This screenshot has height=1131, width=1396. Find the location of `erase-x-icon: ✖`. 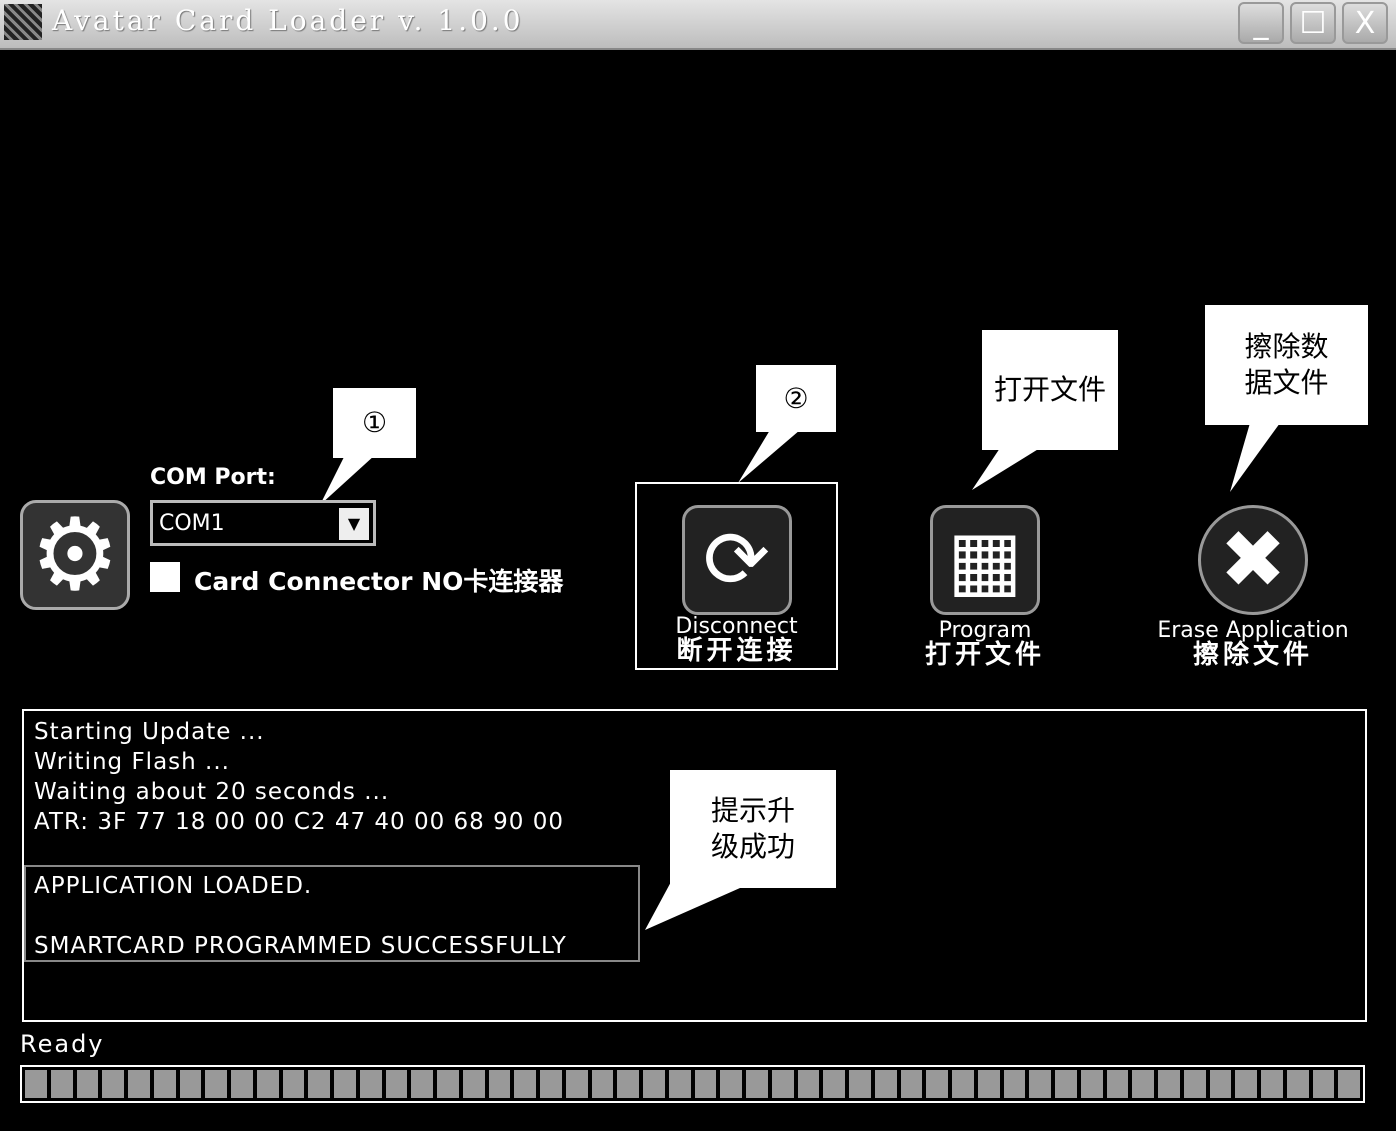

erase-x-icon: ✖ is located at coordinates (1253, 560).